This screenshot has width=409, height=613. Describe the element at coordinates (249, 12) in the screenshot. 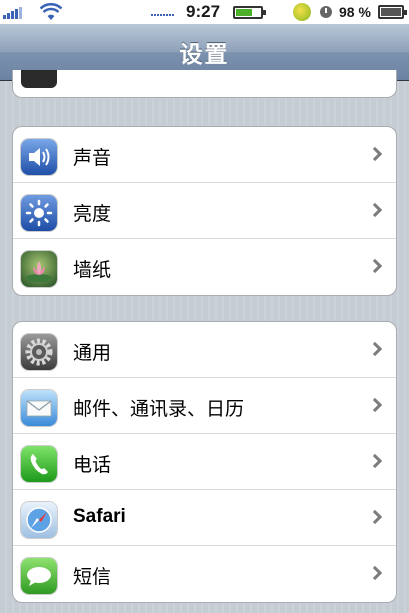

I see `small-battery-icon` at that location.